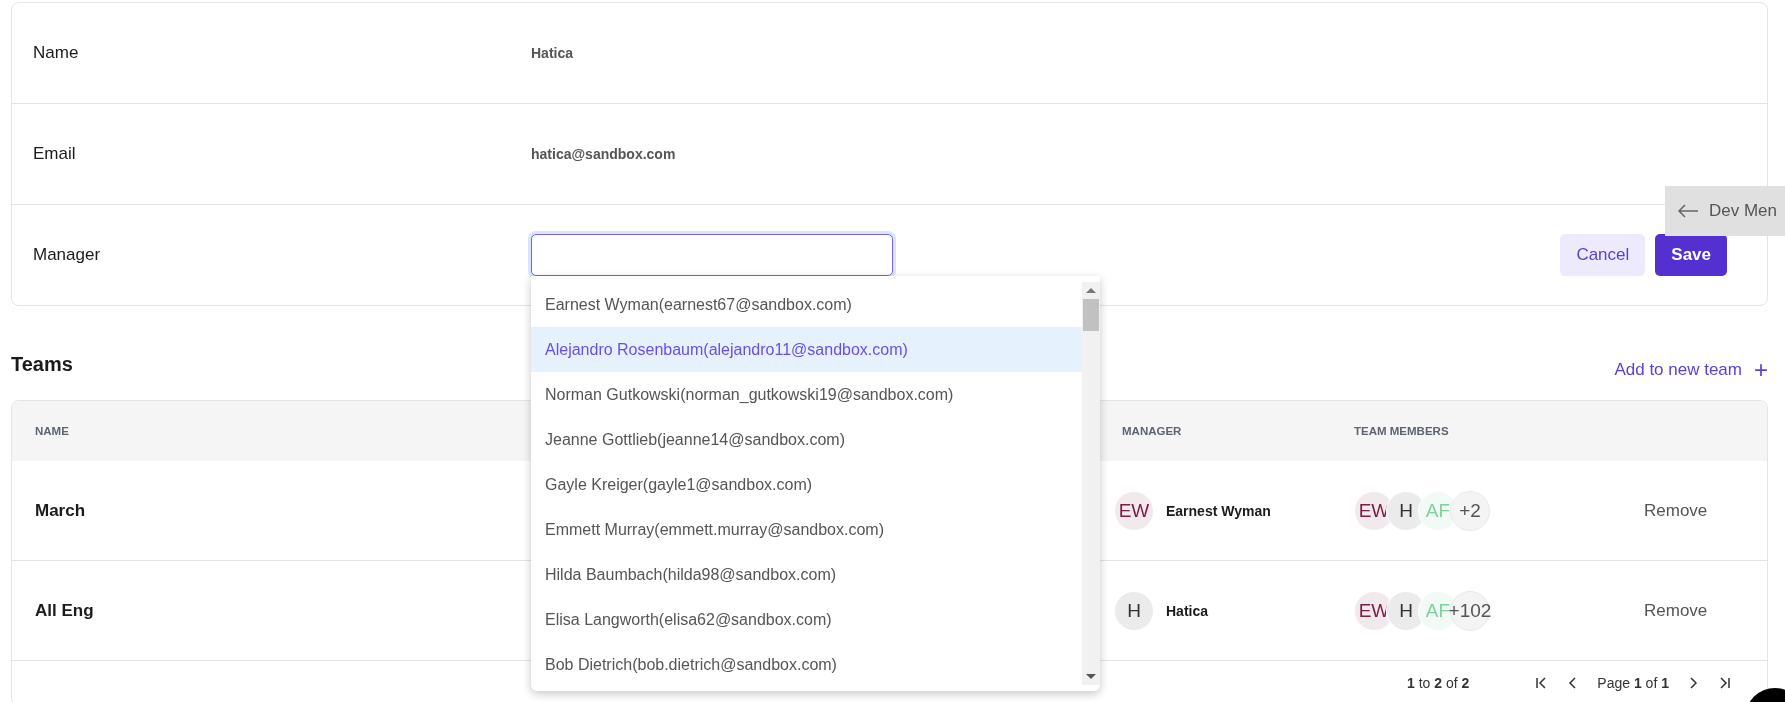  What do you see at coordinates (1687, 211) in the screenshot?
I see `arrow-left-icon` at bounding box center [1687, 211].